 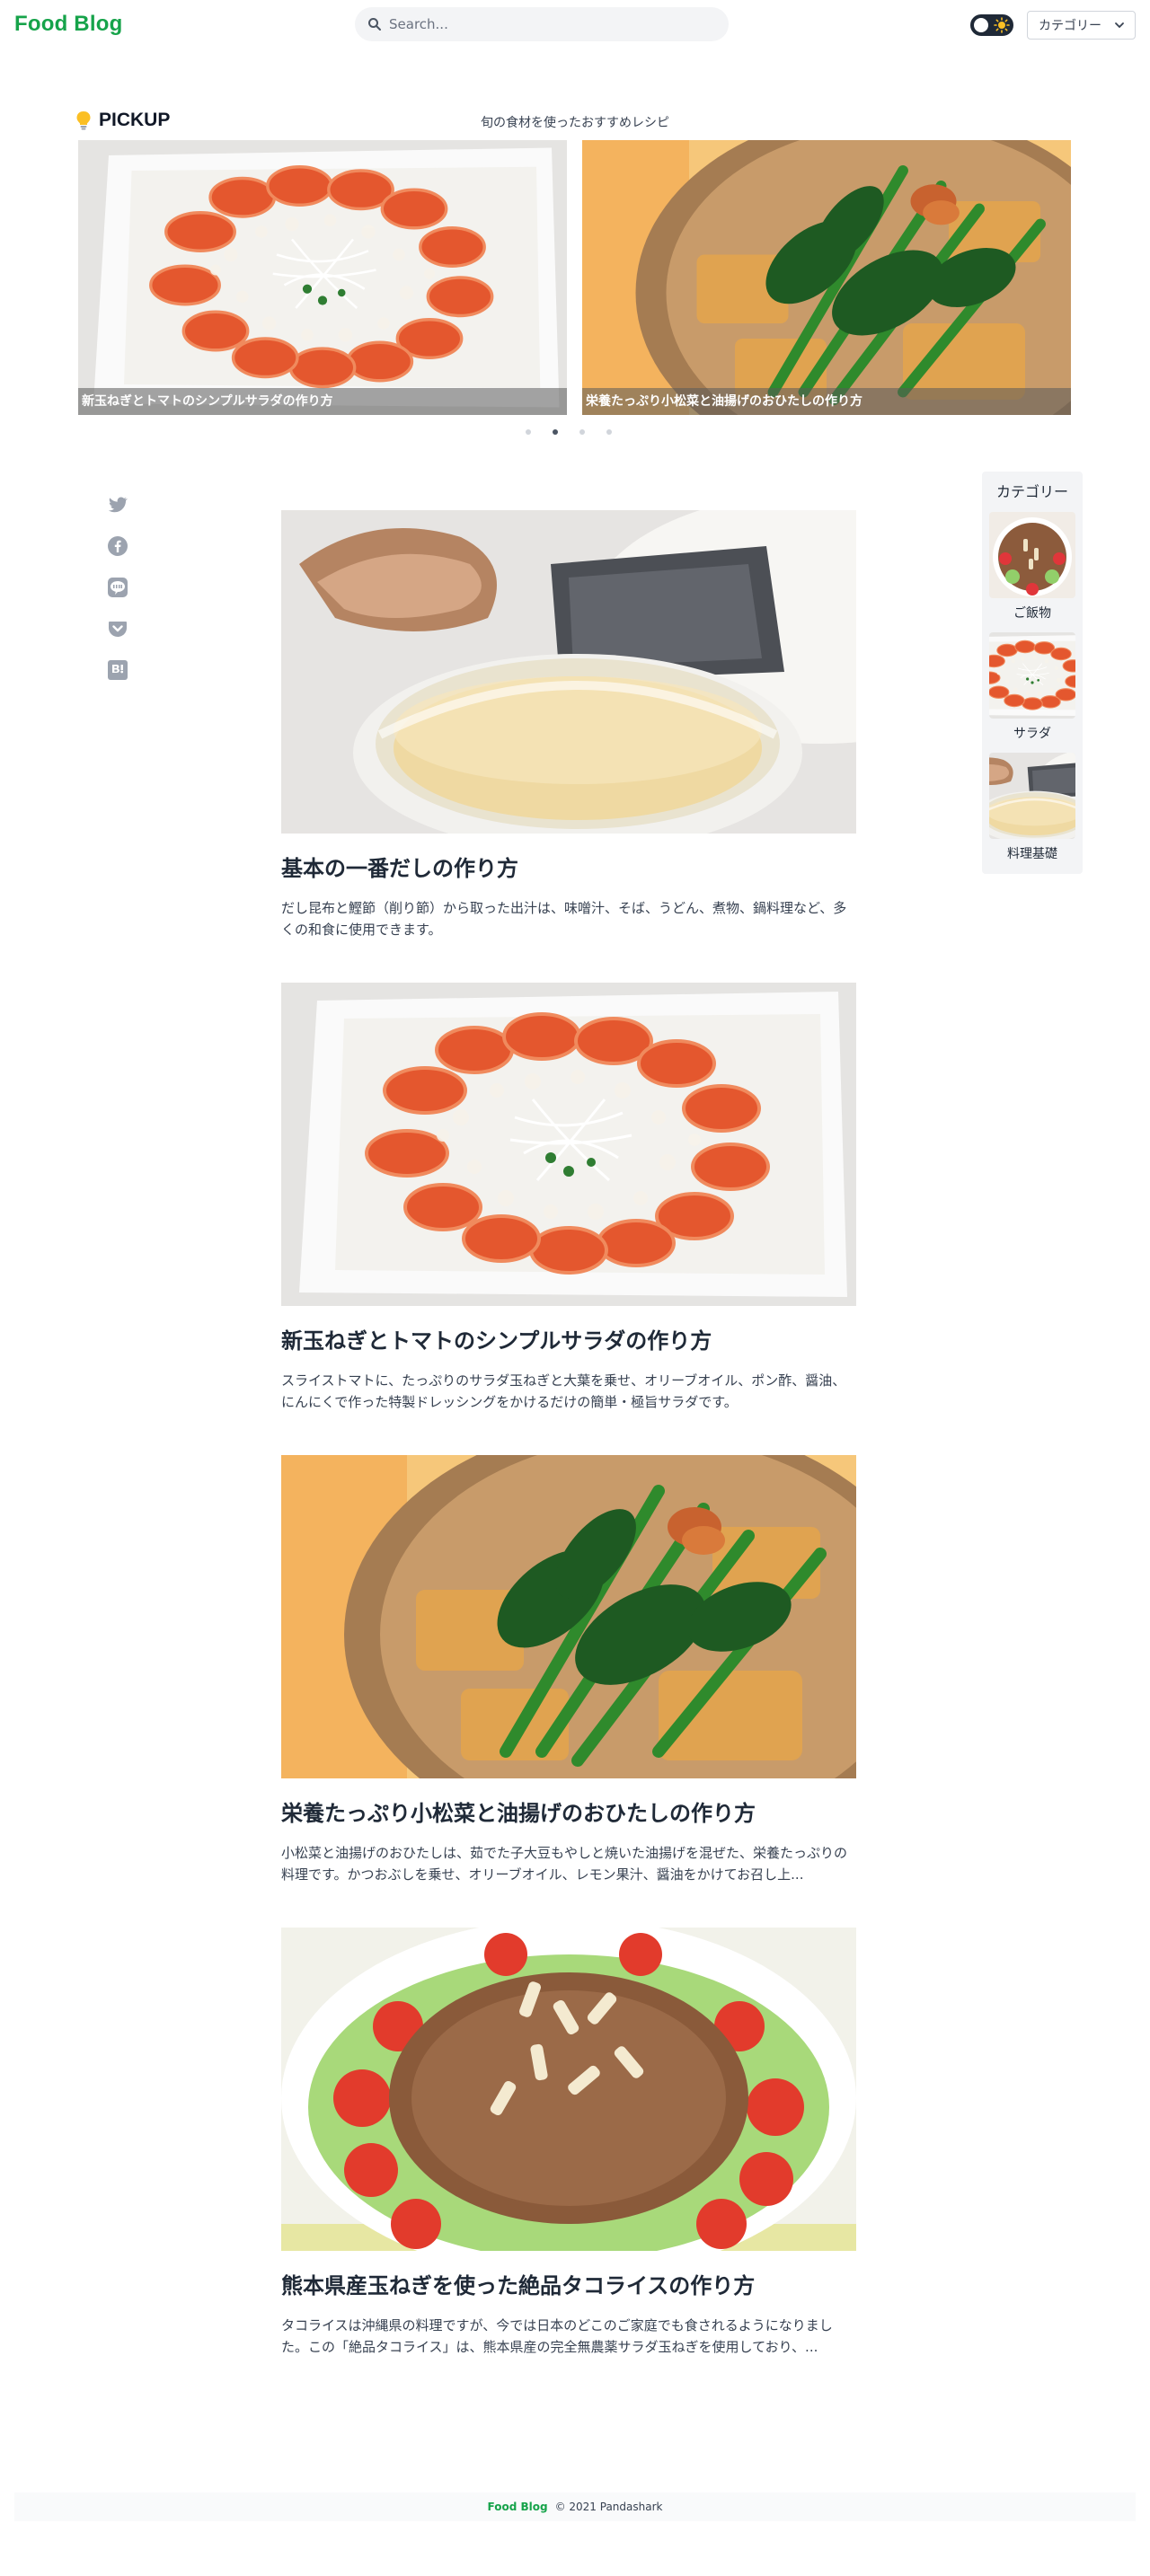 I want to click on slide-caption: 栄養たっぷり小松菜と油揚げのおひたしの作り方, so click(x=826, y=401).